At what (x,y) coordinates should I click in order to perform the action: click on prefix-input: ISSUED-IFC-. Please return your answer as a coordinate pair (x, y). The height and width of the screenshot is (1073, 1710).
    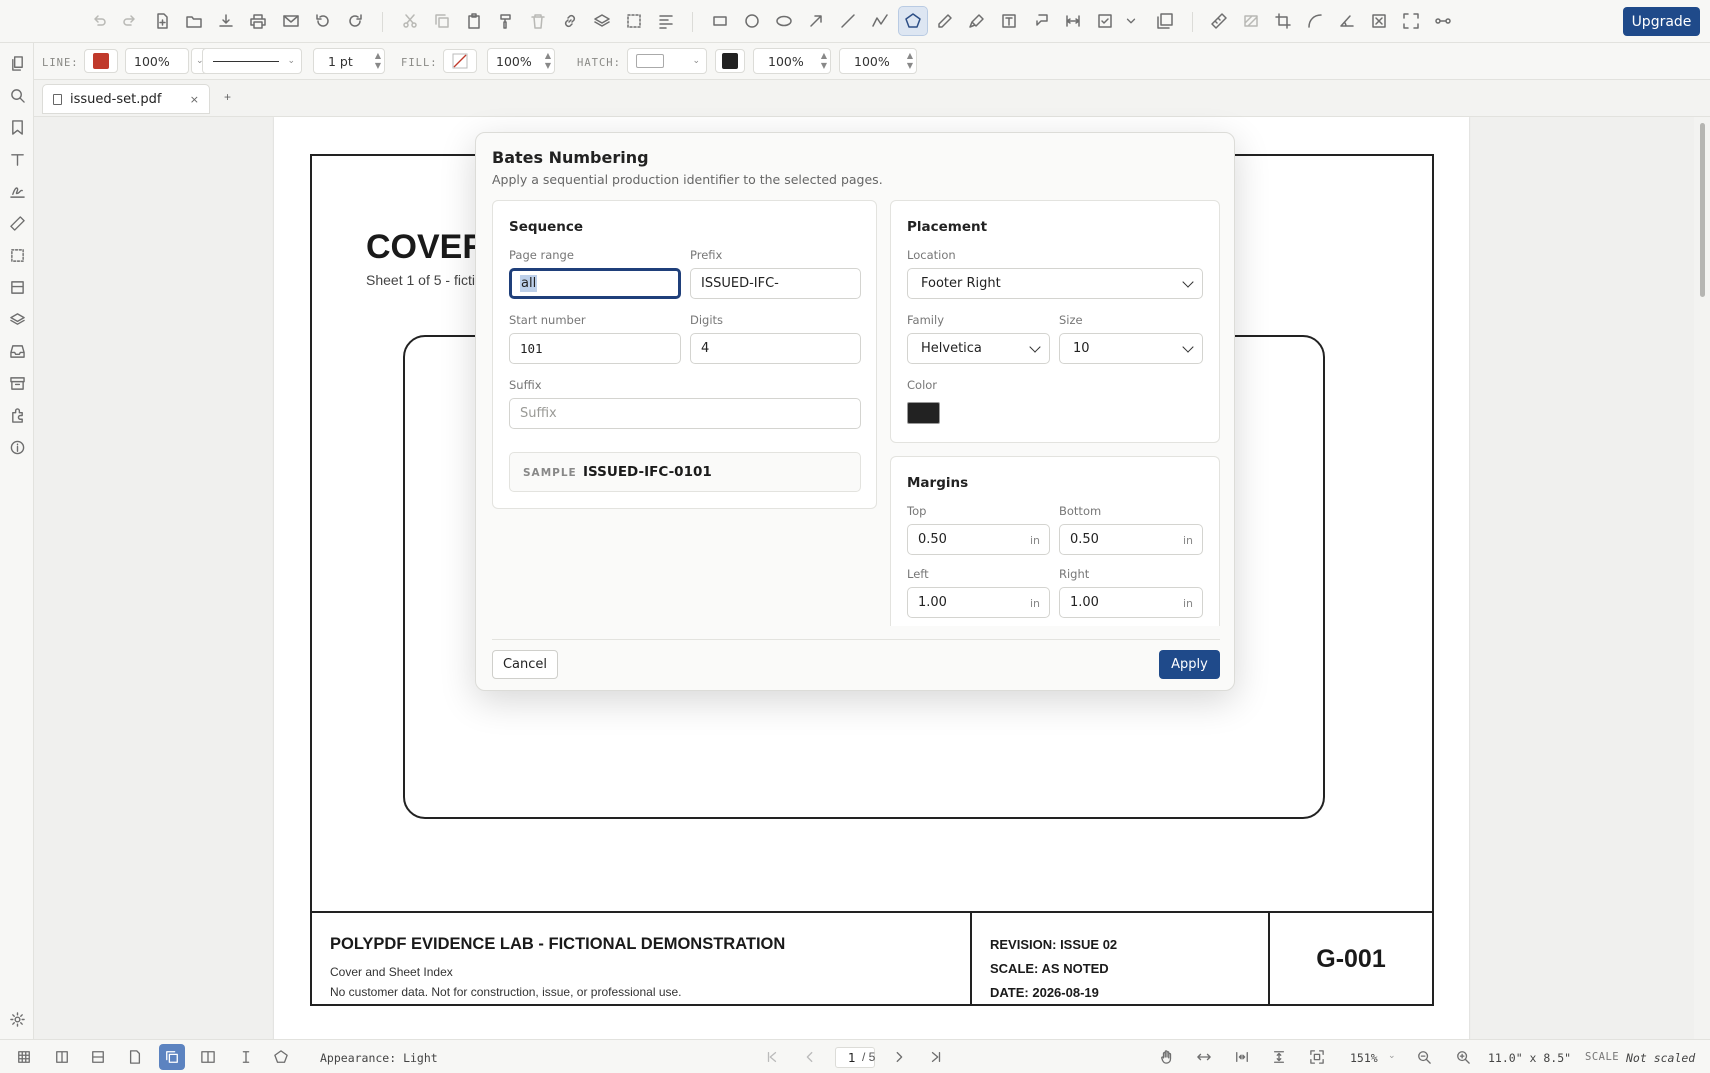
    Looking at the image, I should click on (775, 283).